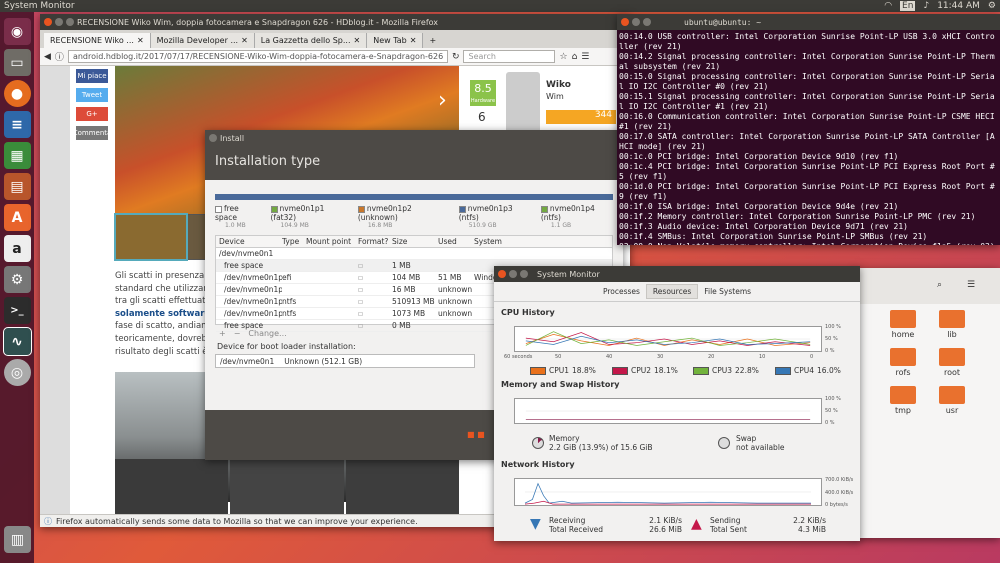  What do you see at coordinates (575, 57) in the screenshot?
I see `home-icon: ⌂` at bounding box center [575, 57].